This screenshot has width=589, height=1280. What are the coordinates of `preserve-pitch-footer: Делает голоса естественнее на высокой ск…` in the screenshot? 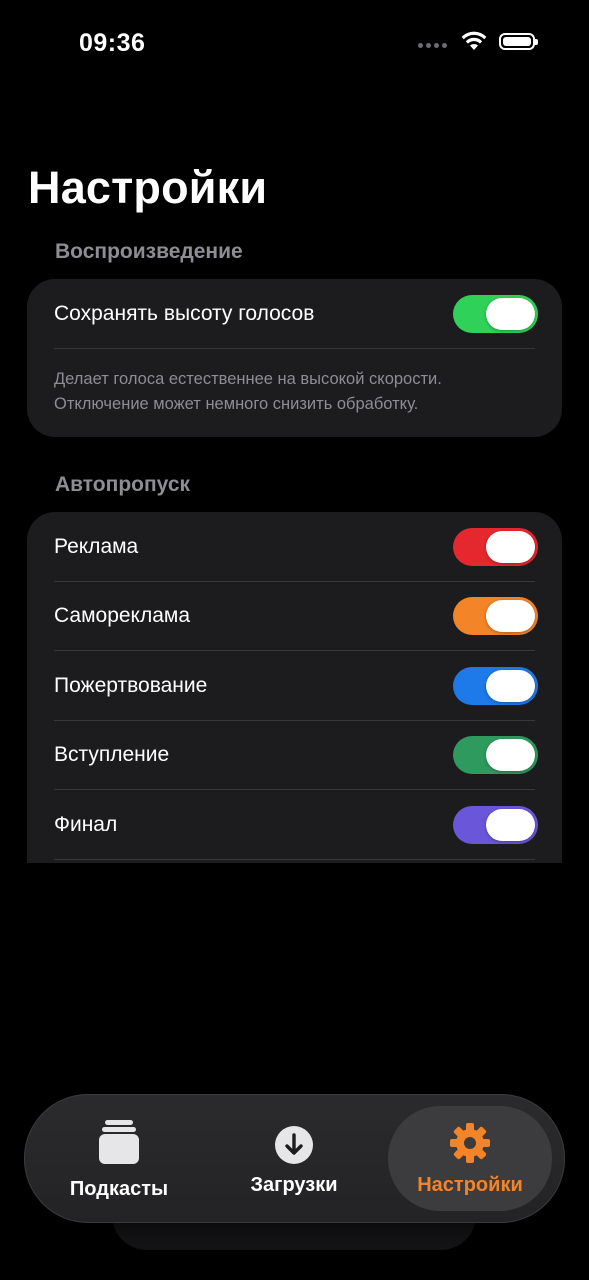 It's located at (294, 393).